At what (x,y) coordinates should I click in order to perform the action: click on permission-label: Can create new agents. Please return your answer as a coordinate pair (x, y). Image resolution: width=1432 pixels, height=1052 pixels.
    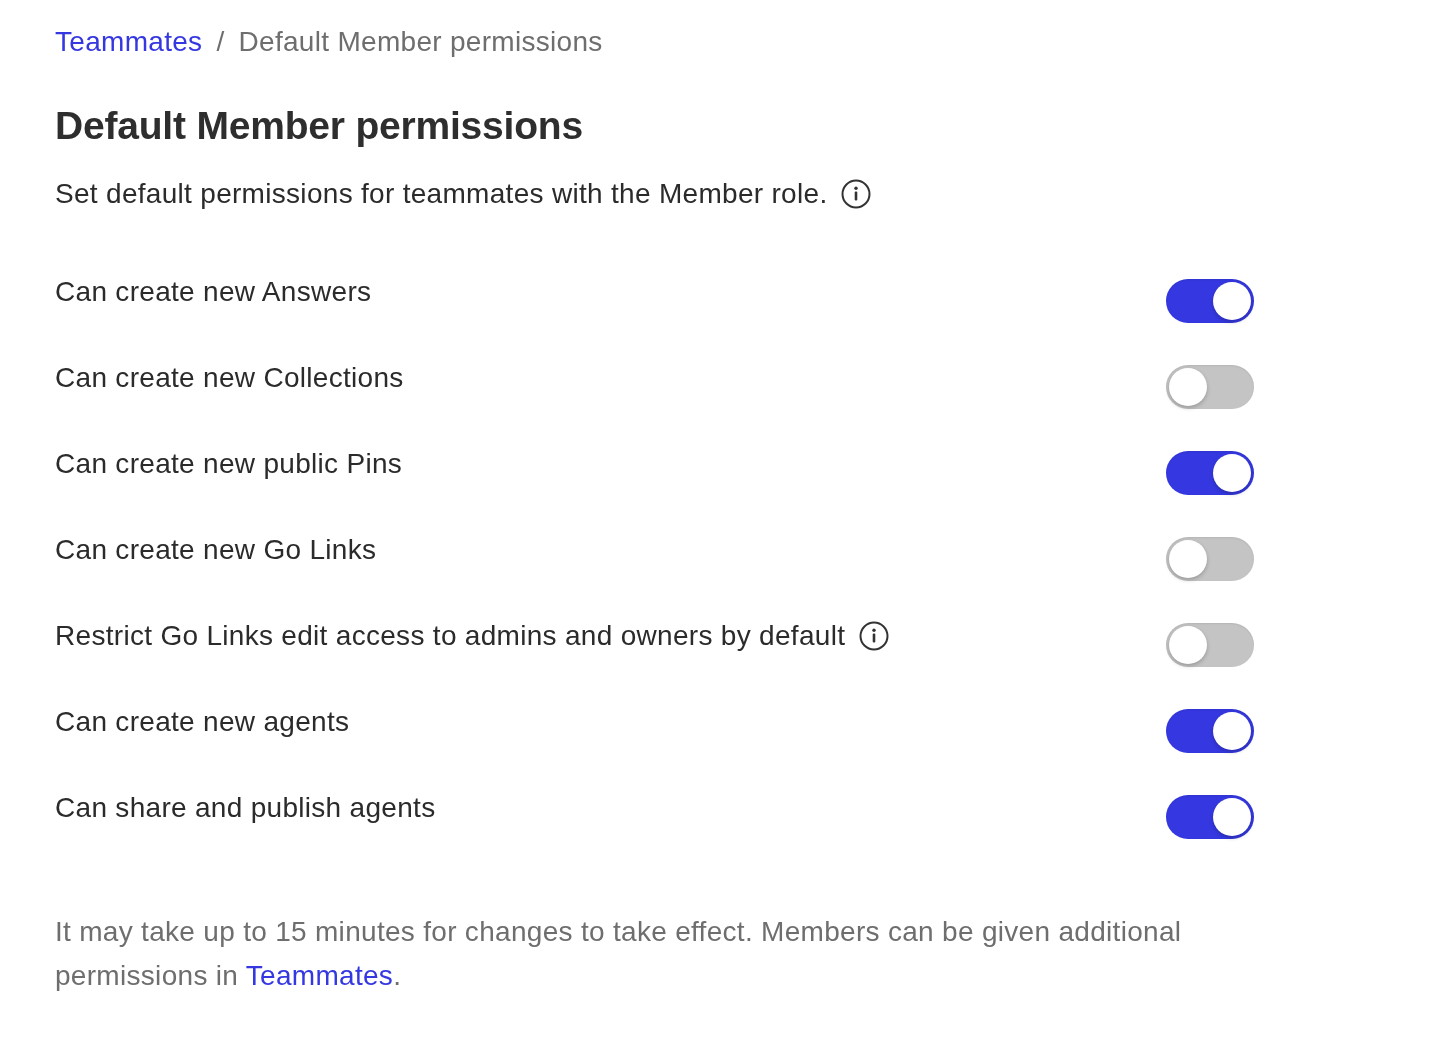
    Looking at the image, I should click on (202, 722).